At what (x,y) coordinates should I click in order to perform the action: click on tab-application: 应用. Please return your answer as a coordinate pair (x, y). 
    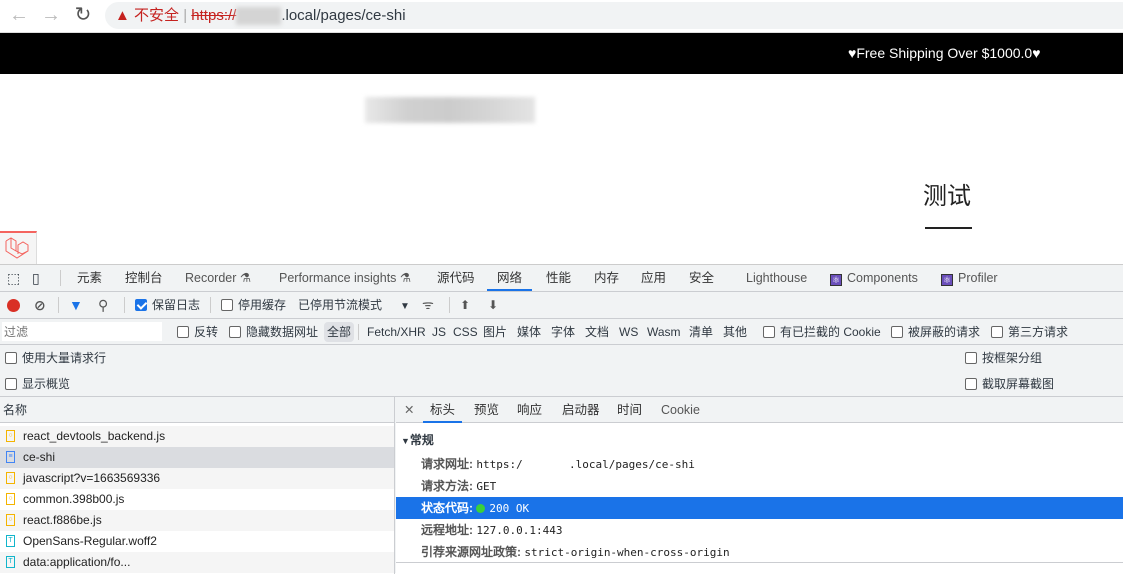
    Looking at the image, I should click on (653, 278).